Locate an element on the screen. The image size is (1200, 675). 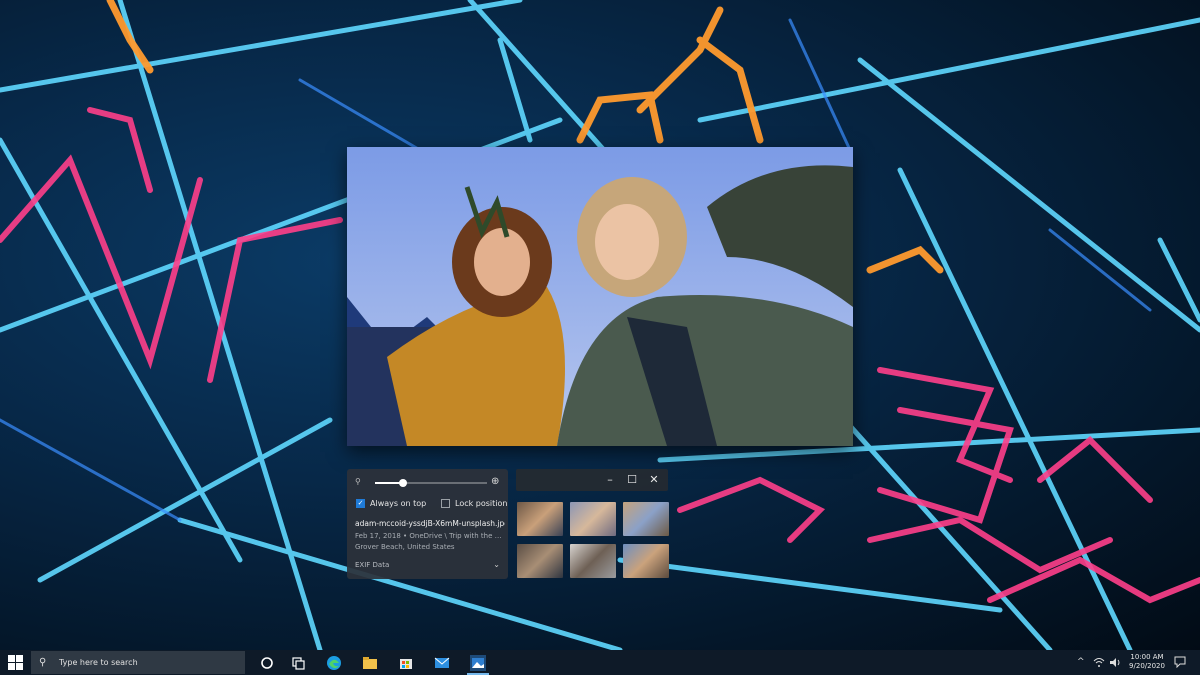
zoom-out-icon: ⚲ is located at coordinates (360, 482).